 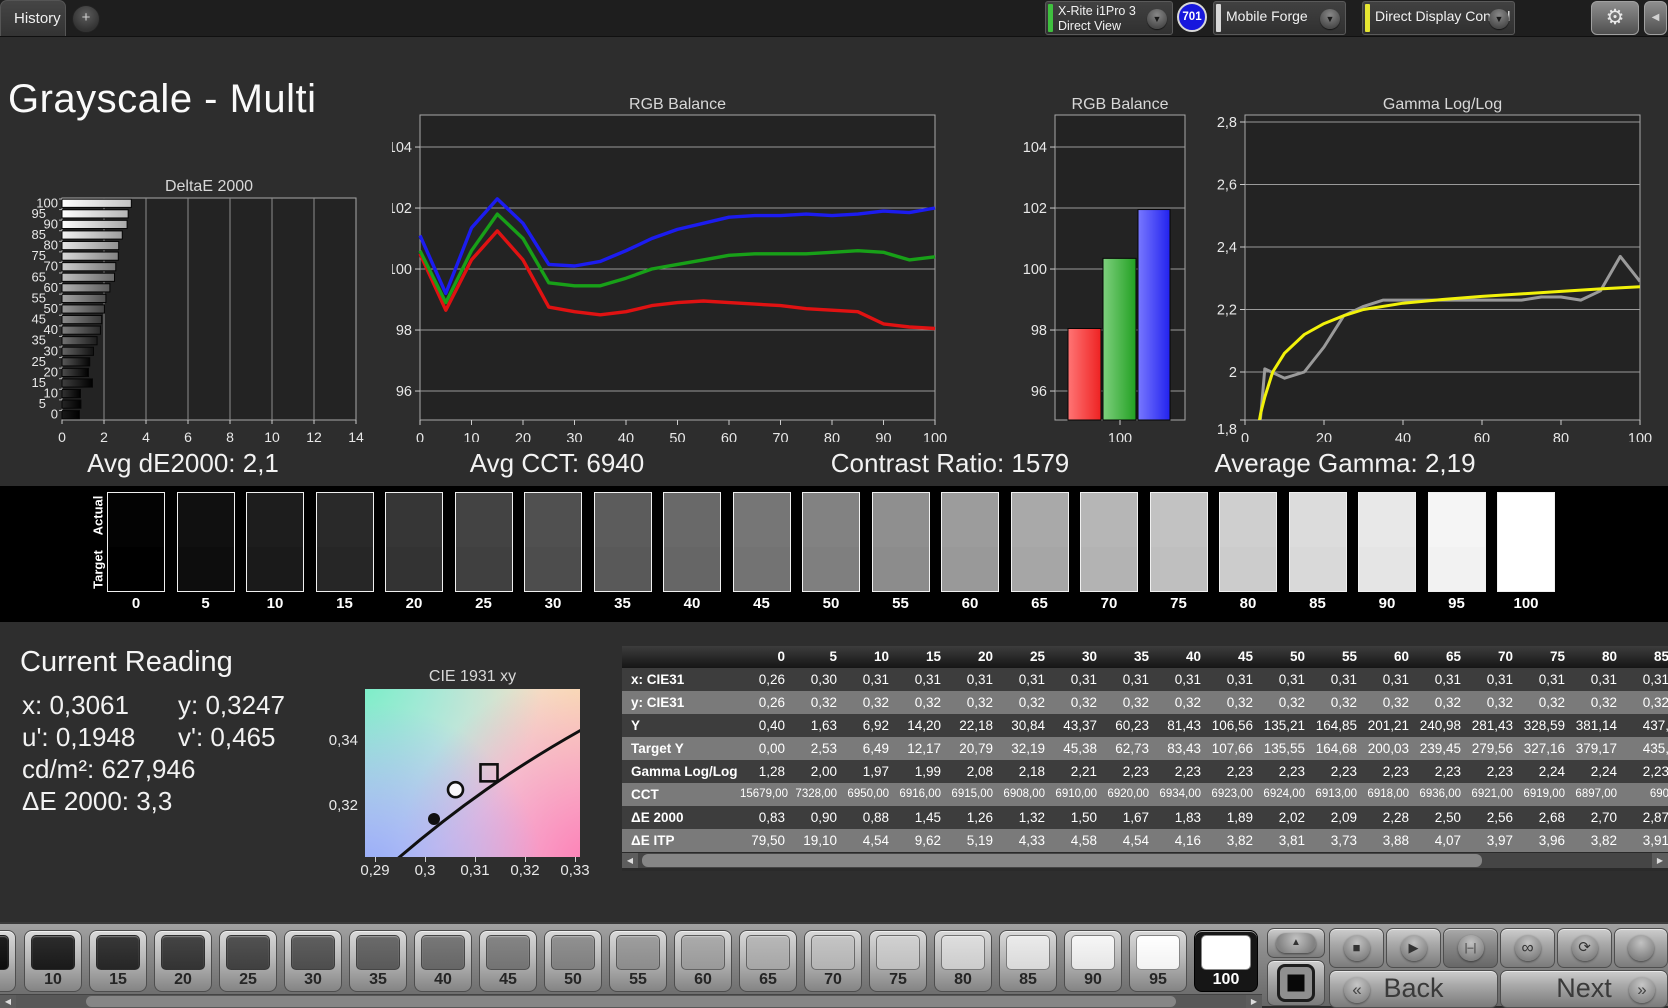 What do you see at coordinates (1413, 989) in the screenshot?
I see `back-button: « Back` at bounding box center [1413, 989].